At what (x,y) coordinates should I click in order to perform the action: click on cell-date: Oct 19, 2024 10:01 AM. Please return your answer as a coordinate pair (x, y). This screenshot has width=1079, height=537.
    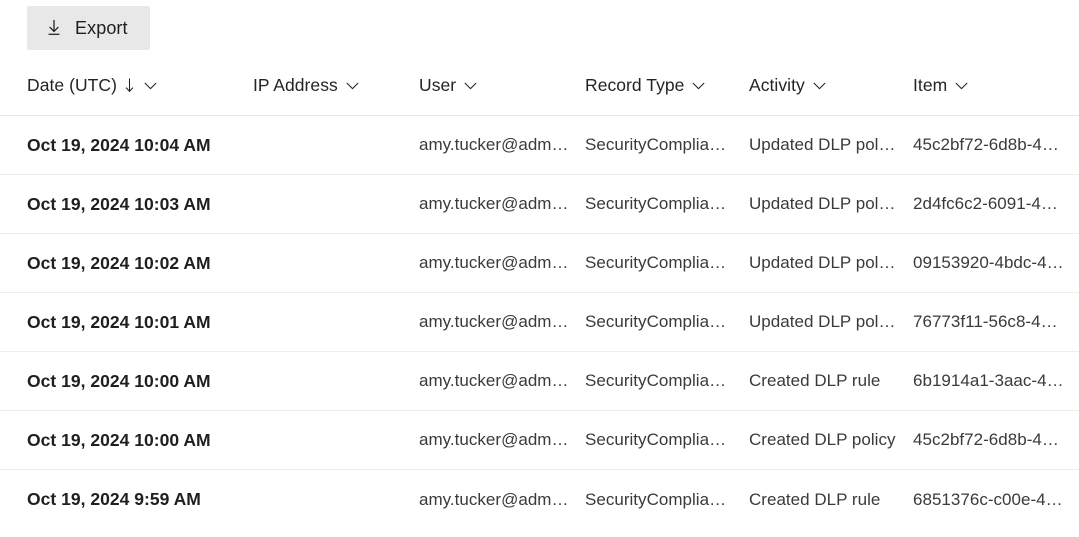
    Looking at the image, I should click on (119, 321).